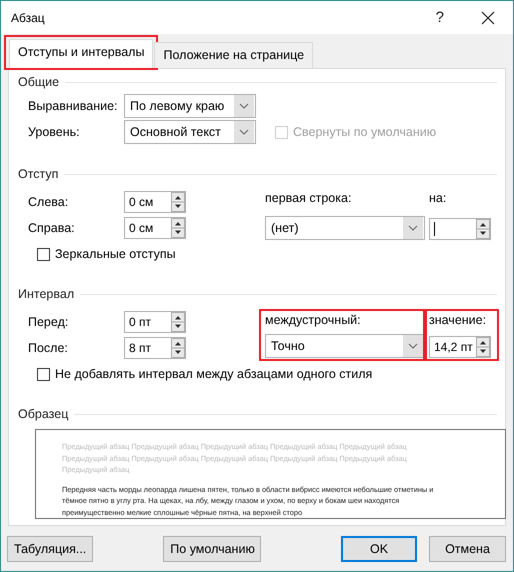 The height and width of the screenshot is (572, 514). What do you see at coordinates (313, 320) in the screenshot?
I see `field-label: междустрочный:` at bounding box center [313, 320].